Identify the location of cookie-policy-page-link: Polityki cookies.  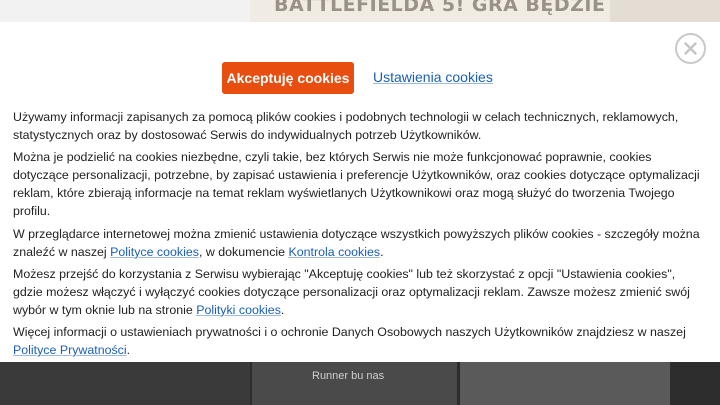
(238, 310).